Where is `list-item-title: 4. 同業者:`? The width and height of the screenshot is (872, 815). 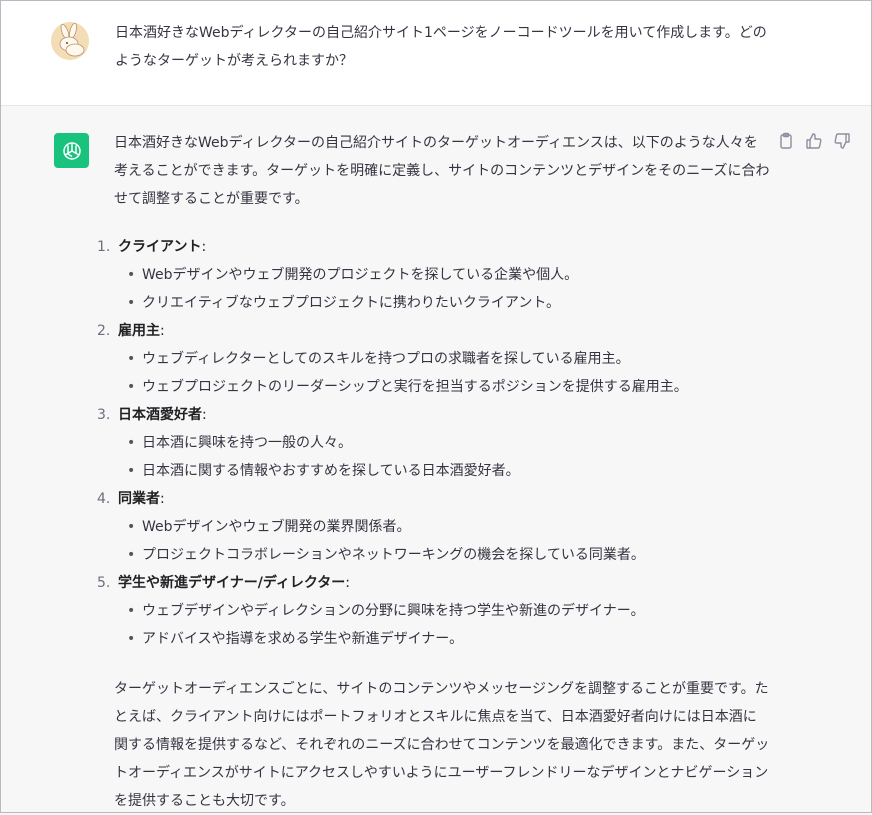
list-item-title: 4. 同業者: is located at coordinates (435, 499).